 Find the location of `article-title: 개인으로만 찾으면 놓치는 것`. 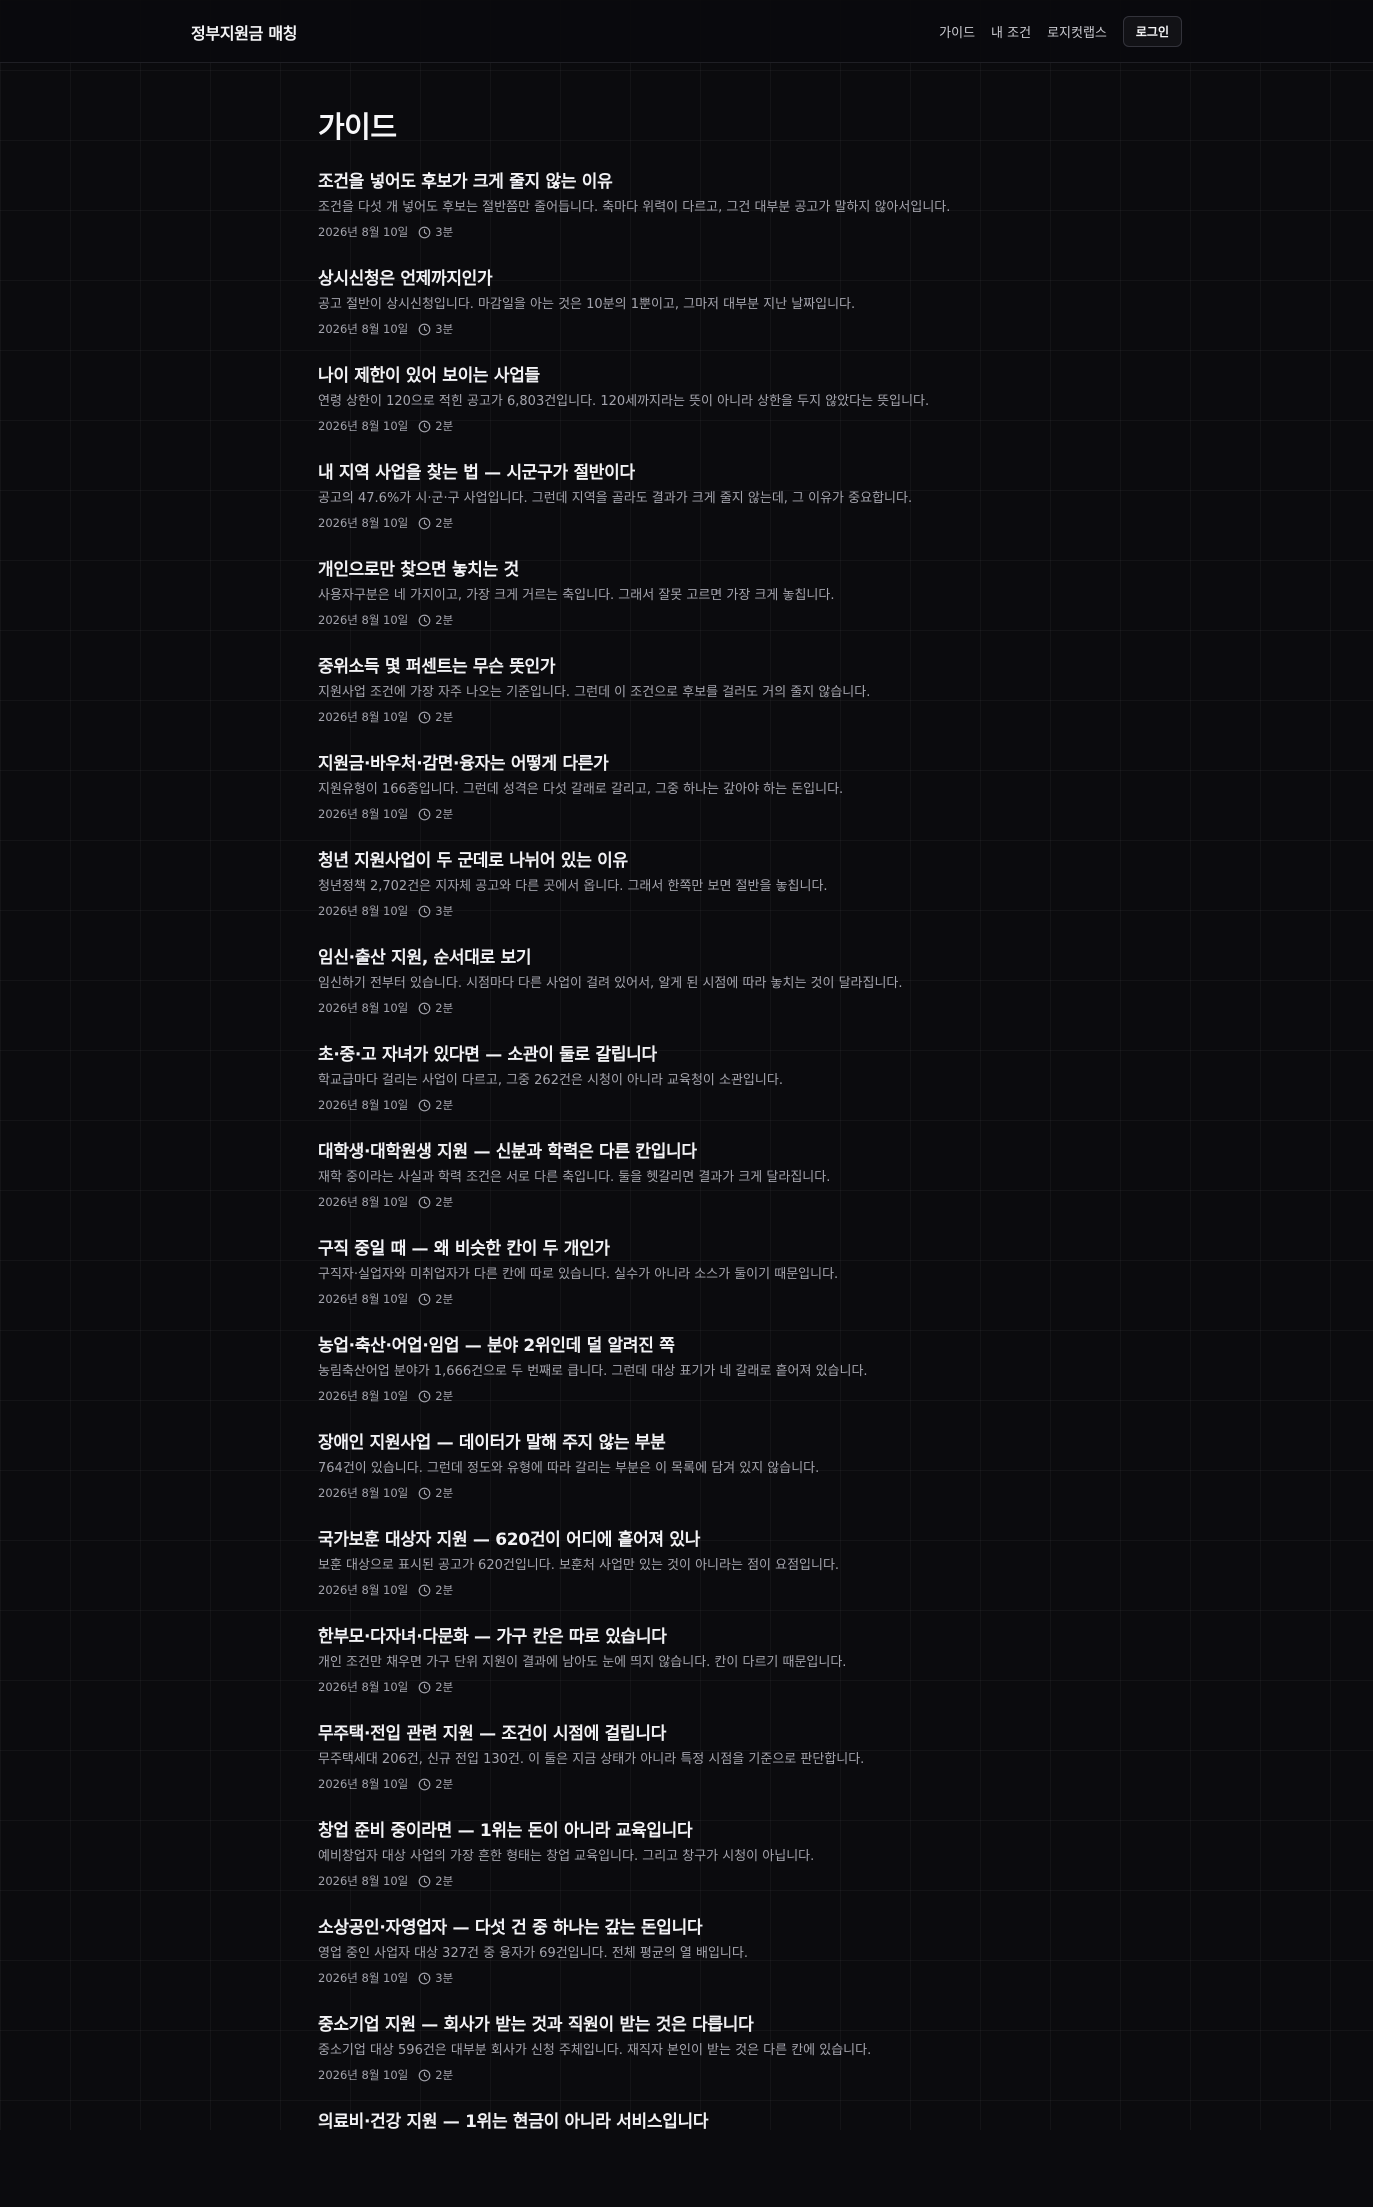

article-title: 개인으로만 찾으면 놓치는 것 is located at coordinates (688, 570).